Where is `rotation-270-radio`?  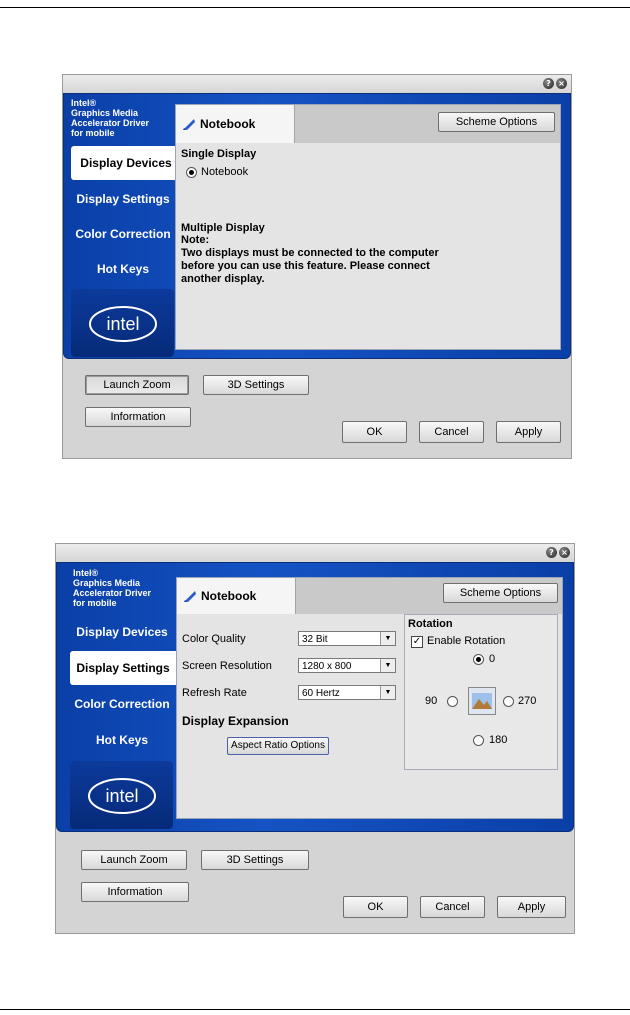 rotation-270-radio is located at coordinates (508, 701).